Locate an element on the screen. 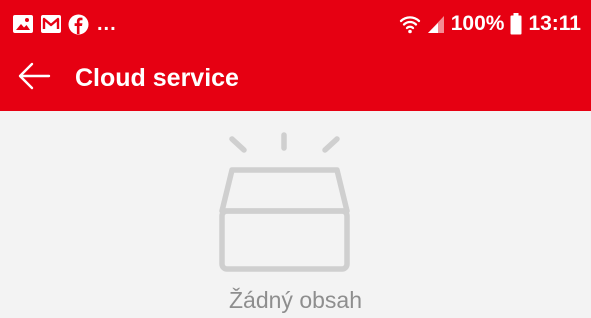 The height and width of the screenshot is (318, 591). empty-box-icon is located at coordinates (288, 206).